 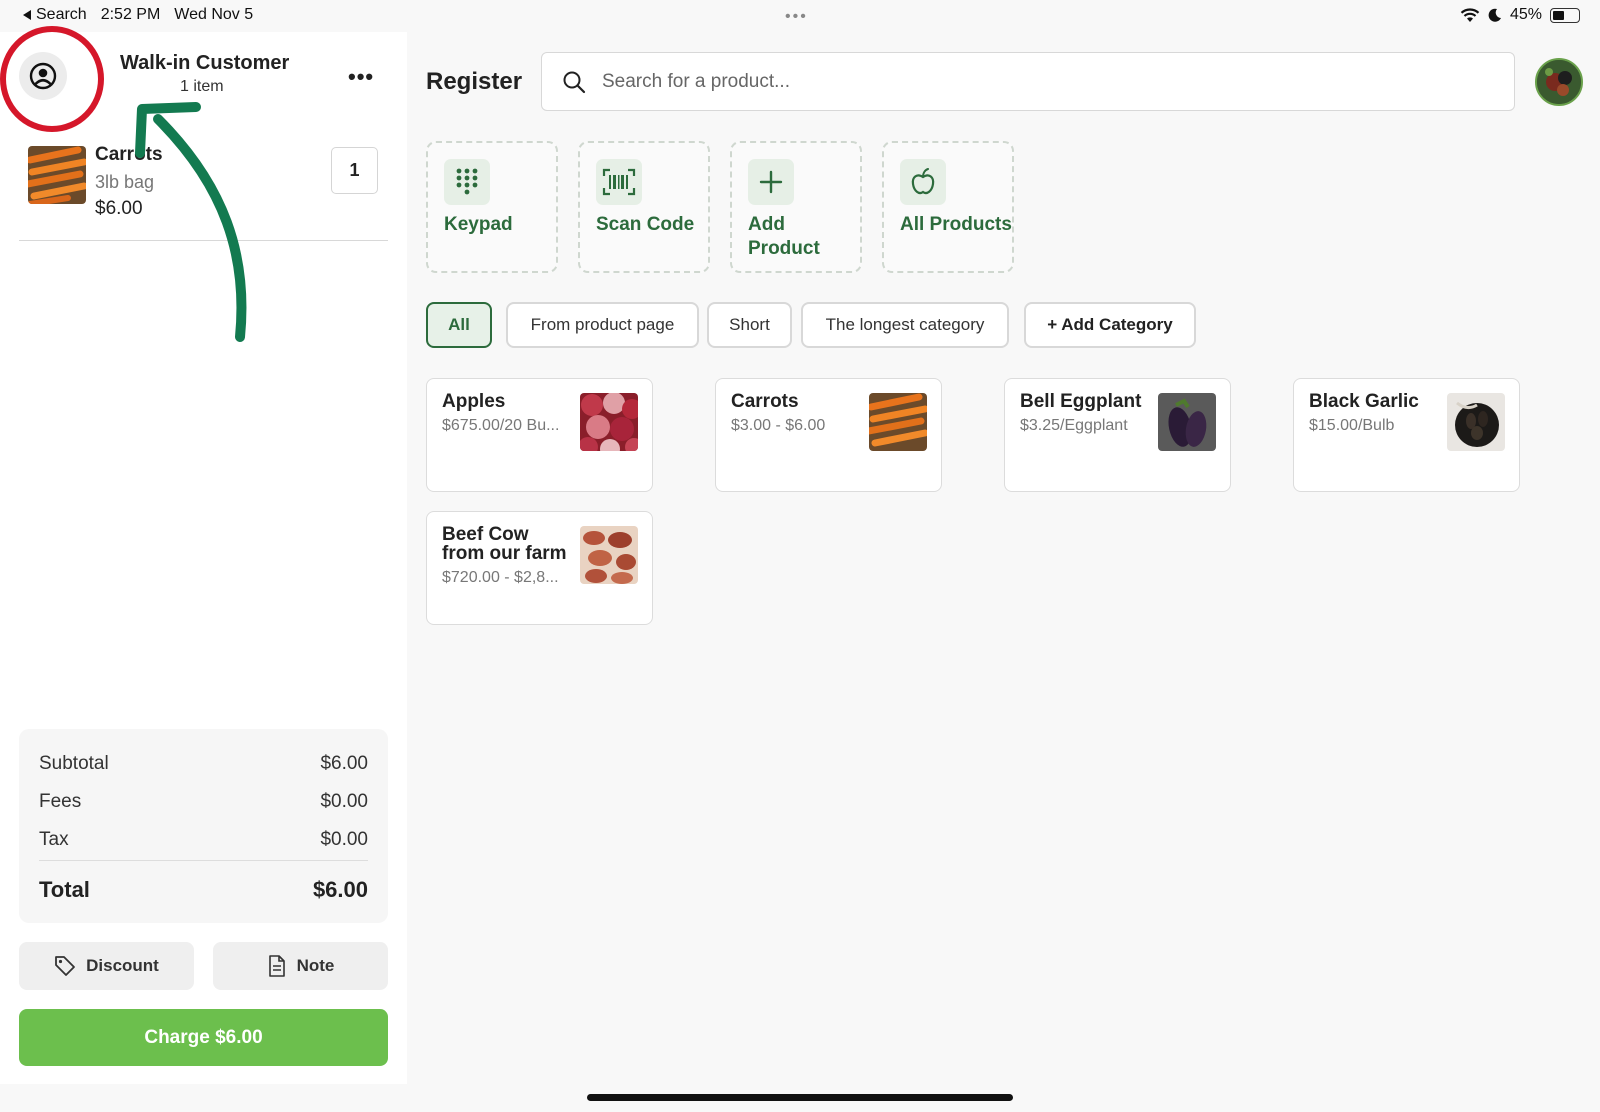 What do you see at coordinates (478, 224) in the screenshot?
I see `tile-label: Keypad` at bounding box center [478, 224].